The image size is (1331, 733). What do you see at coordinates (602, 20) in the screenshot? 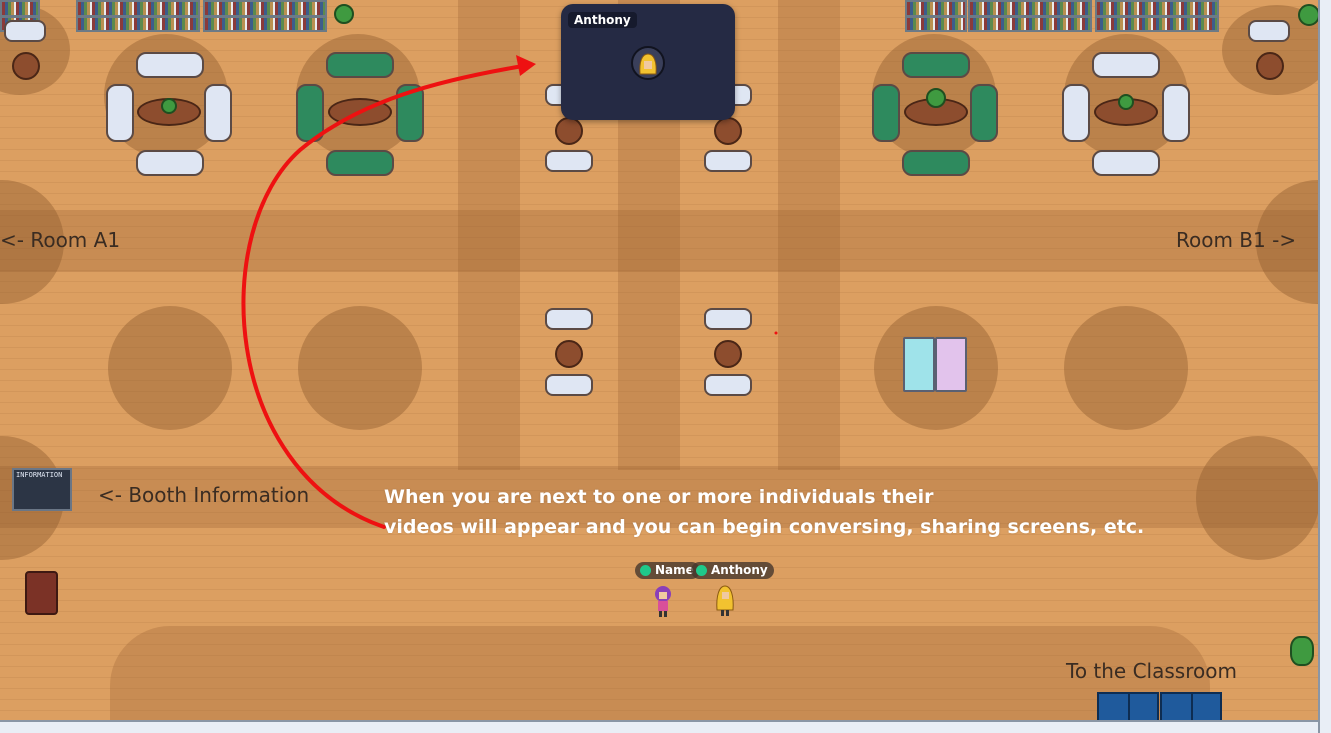
I see `video-participant-name: Anthony` at bounding box center [602, 20].